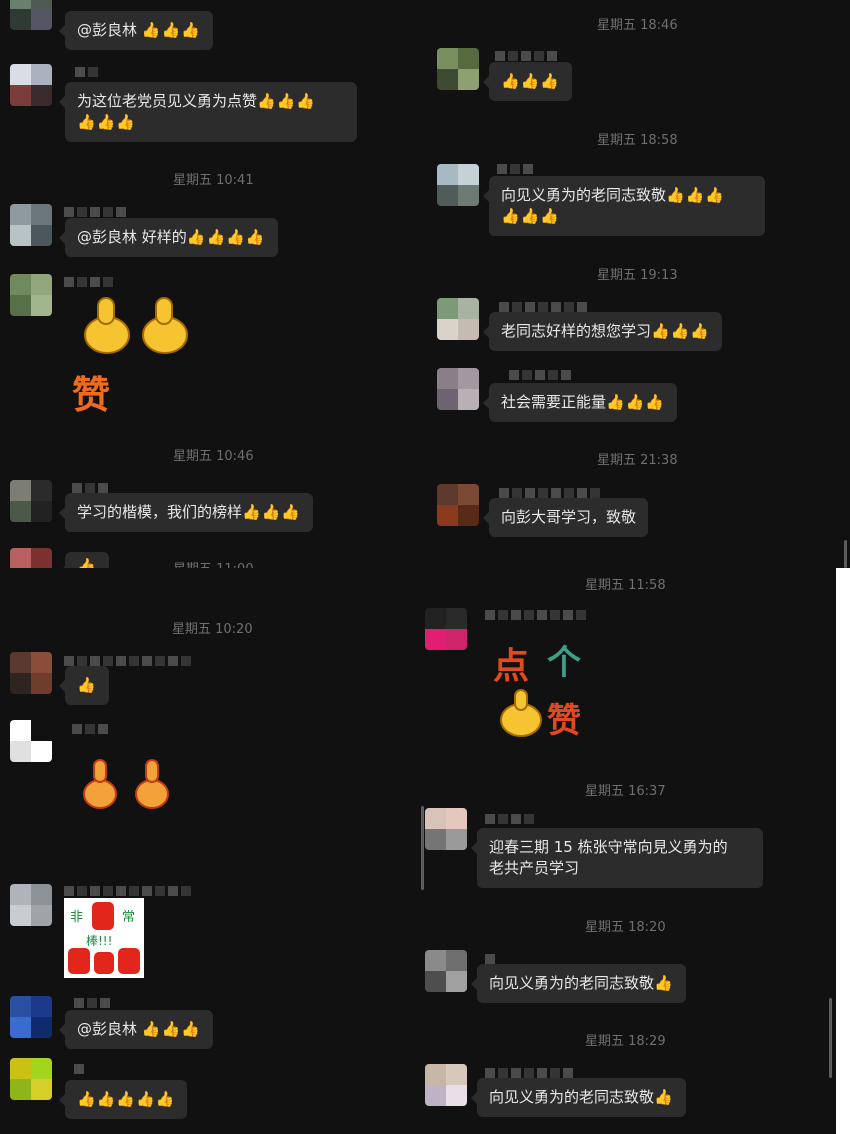 The width and height of the screenshot is (850, 1134). What do you see at coordinates (637, 275) in the screenshot?
I see `timestamp: 星期五 19:13` at bounding box center [637, 275].